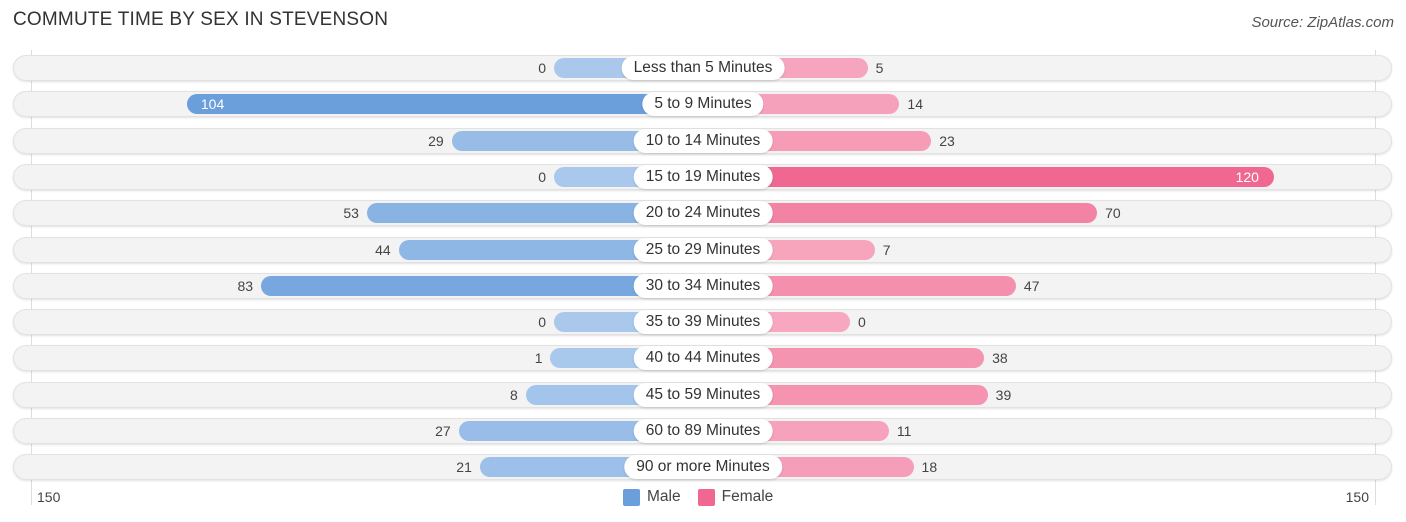 The width and height of the screenshot is (1406, 522). What do you see at coordinates (915, 104) in the screenshot?
I see `value-label-female: 14` at bounding box center [915, 104].